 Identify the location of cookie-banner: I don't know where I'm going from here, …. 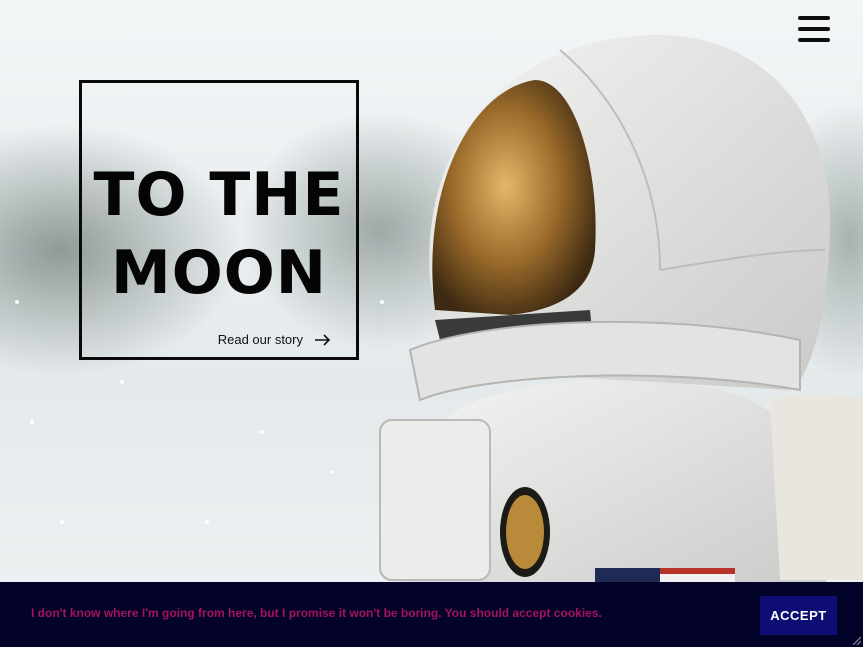
(431, 614).